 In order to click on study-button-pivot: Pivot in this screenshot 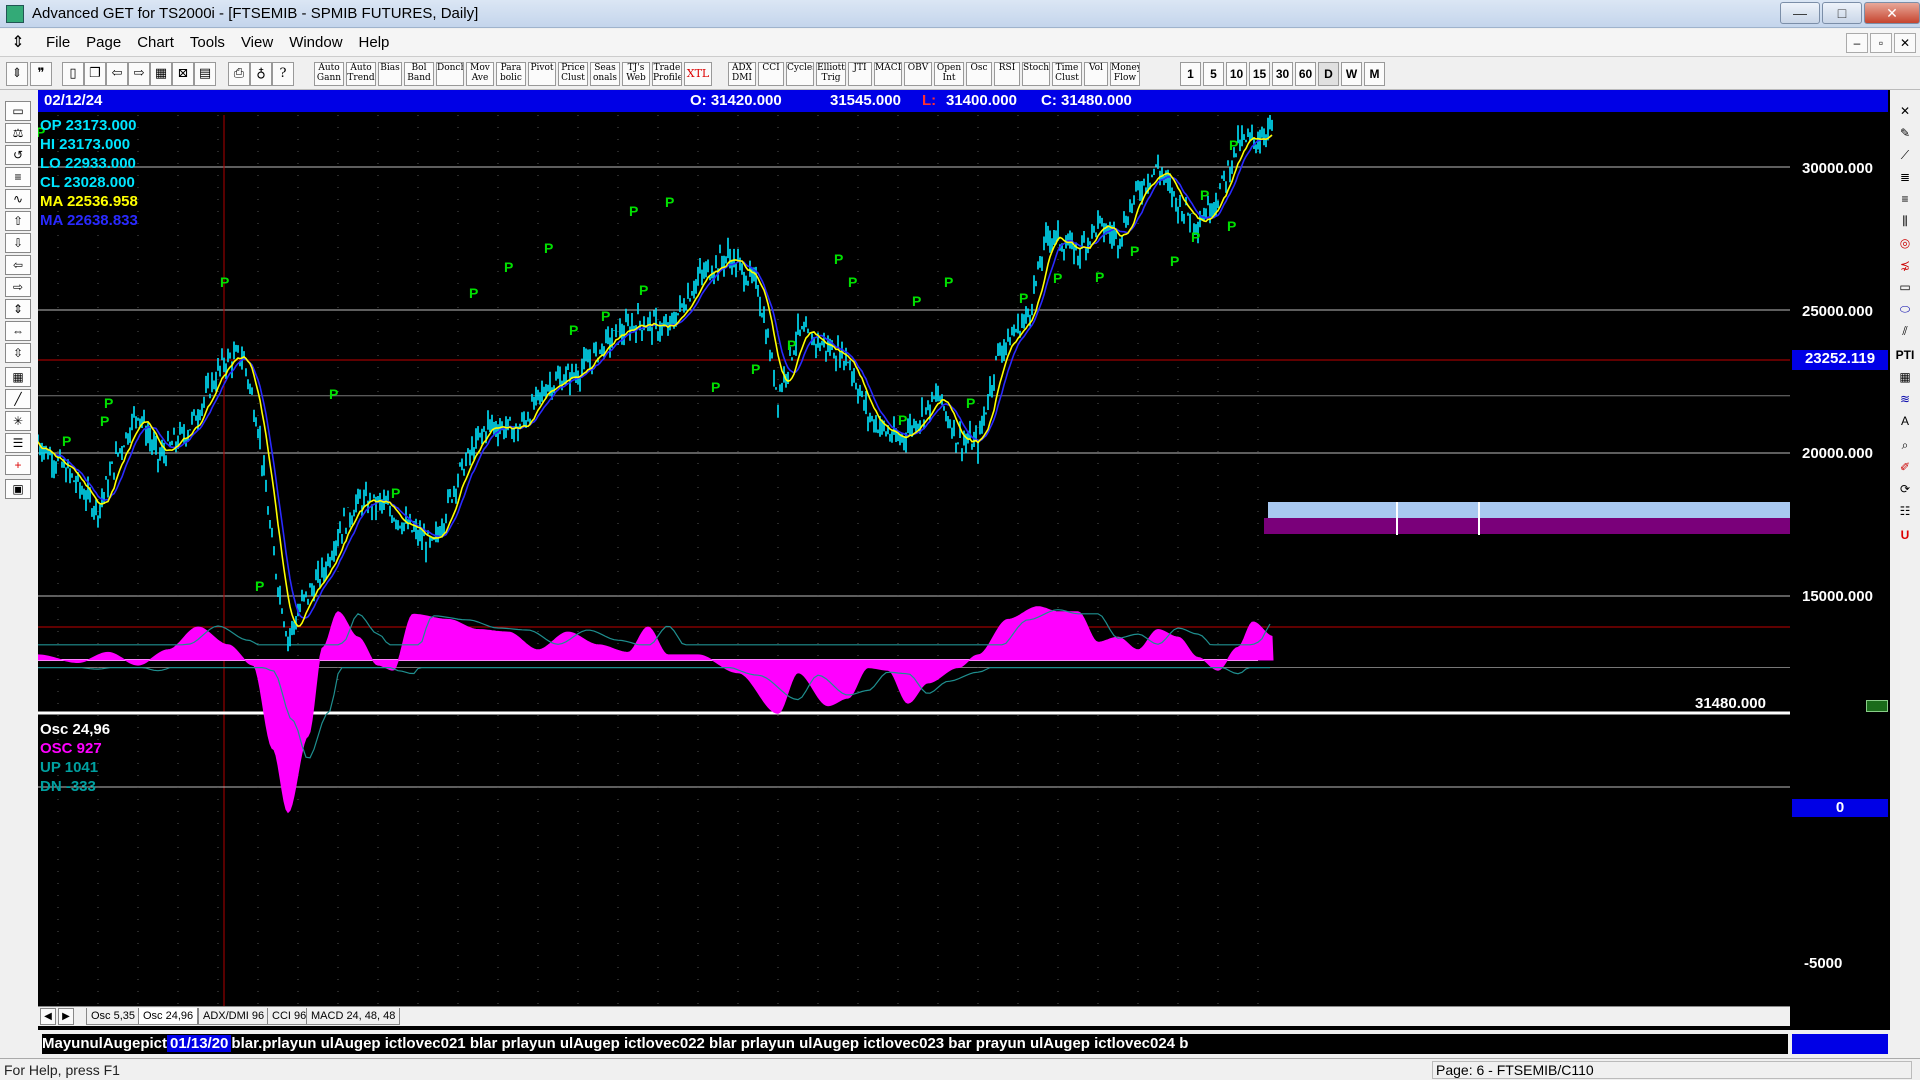, I will do `click(542, 74)`.